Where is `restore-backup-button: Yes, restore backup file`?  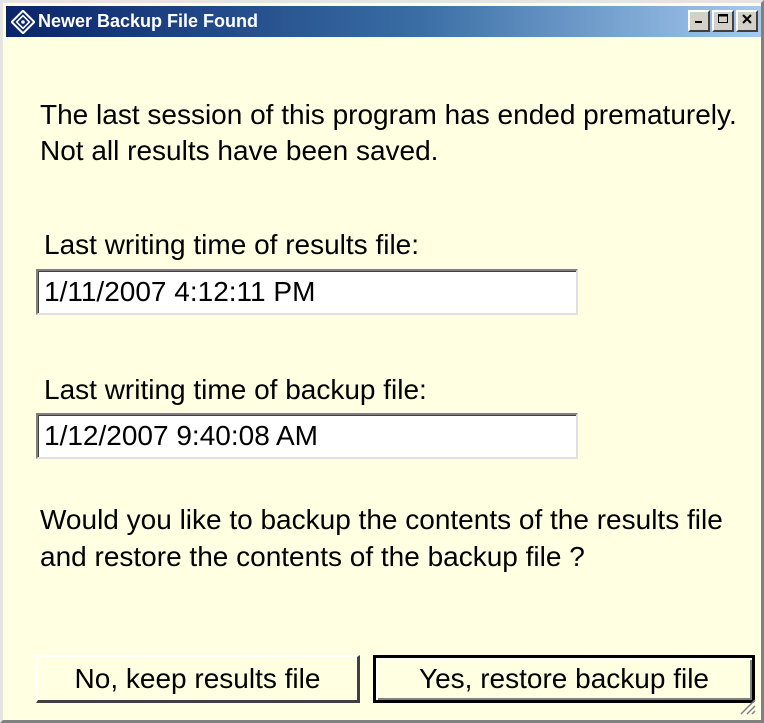 restore-backup-button: Yes, restore backup file is located at coordinates (564, 679).